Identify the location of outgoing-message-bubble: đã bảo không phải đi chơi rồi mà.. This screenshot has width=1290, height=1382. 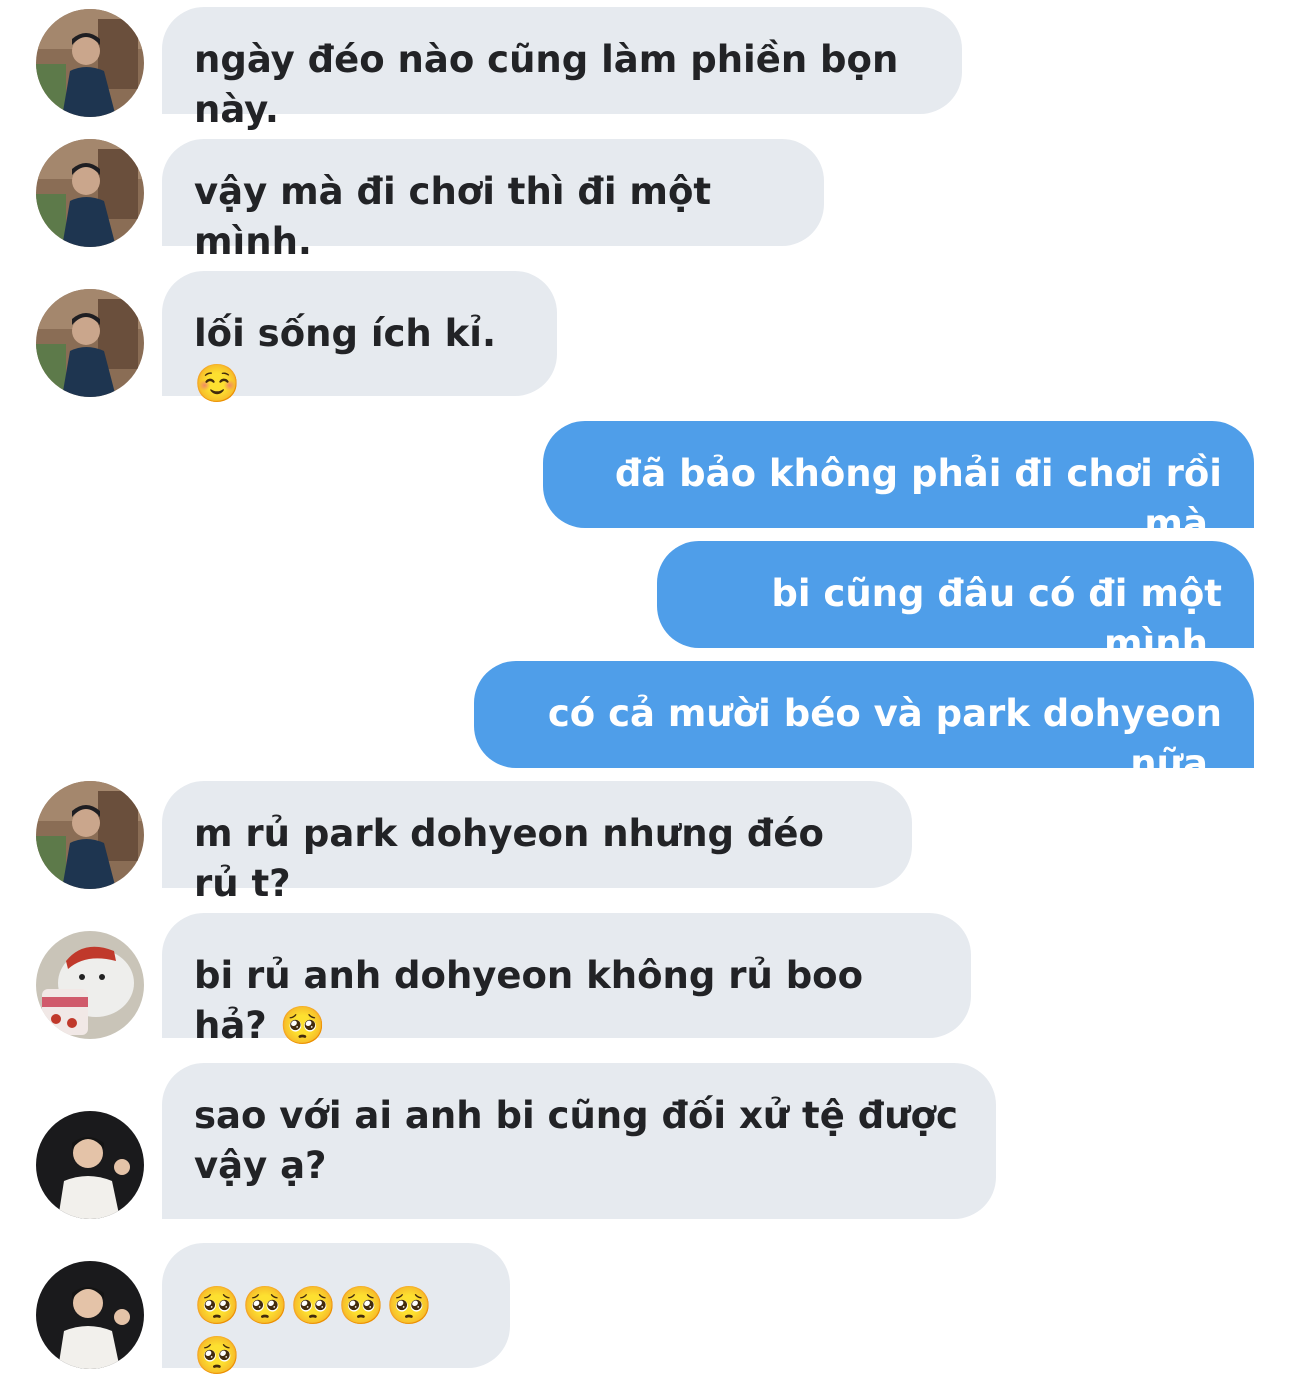
(898, 483).